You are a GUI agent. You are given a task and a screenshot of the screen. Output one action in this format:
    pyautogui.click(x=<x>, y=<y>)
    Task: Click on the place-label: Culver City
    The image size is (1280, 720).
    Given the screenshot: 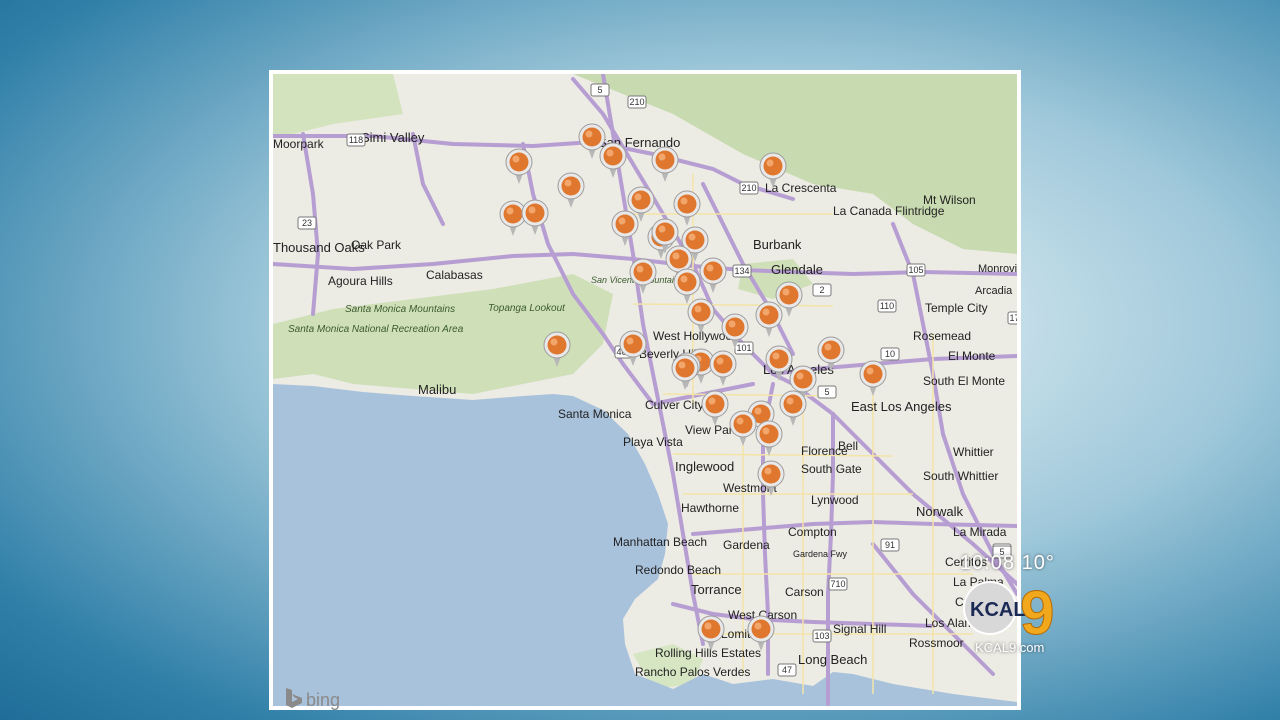 What is the action you would take?
    pyautogui.click(x=674, y=405)
    